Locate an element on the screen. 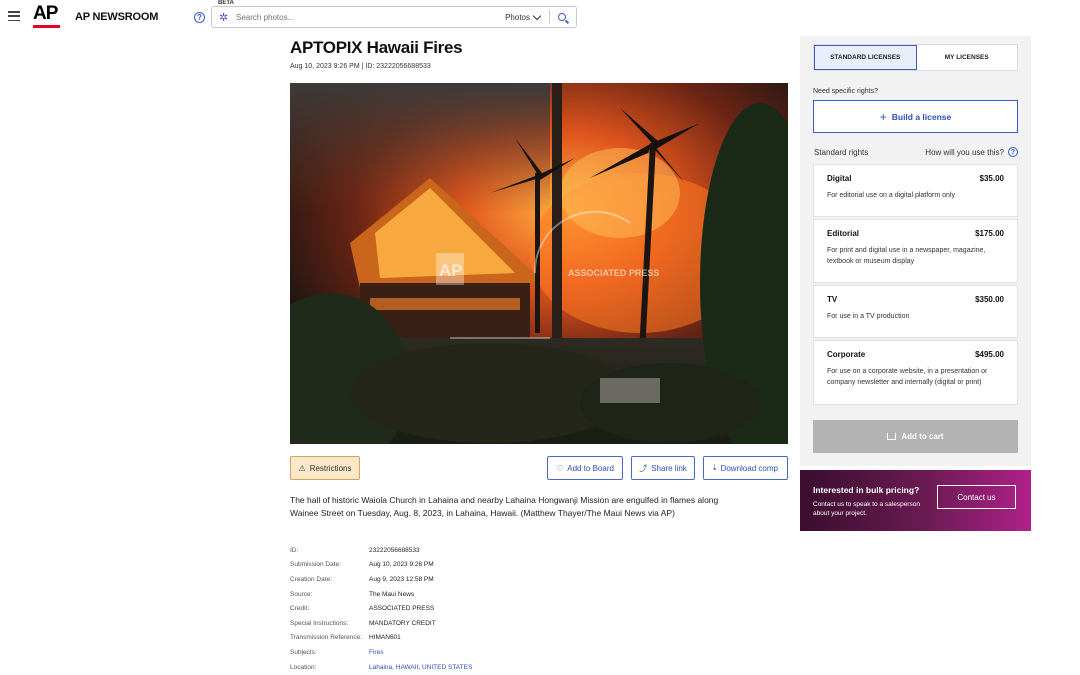 This screenshot has width=1080, height=675. how-use-label: How will you use this? is located at coordinates (964, 152).